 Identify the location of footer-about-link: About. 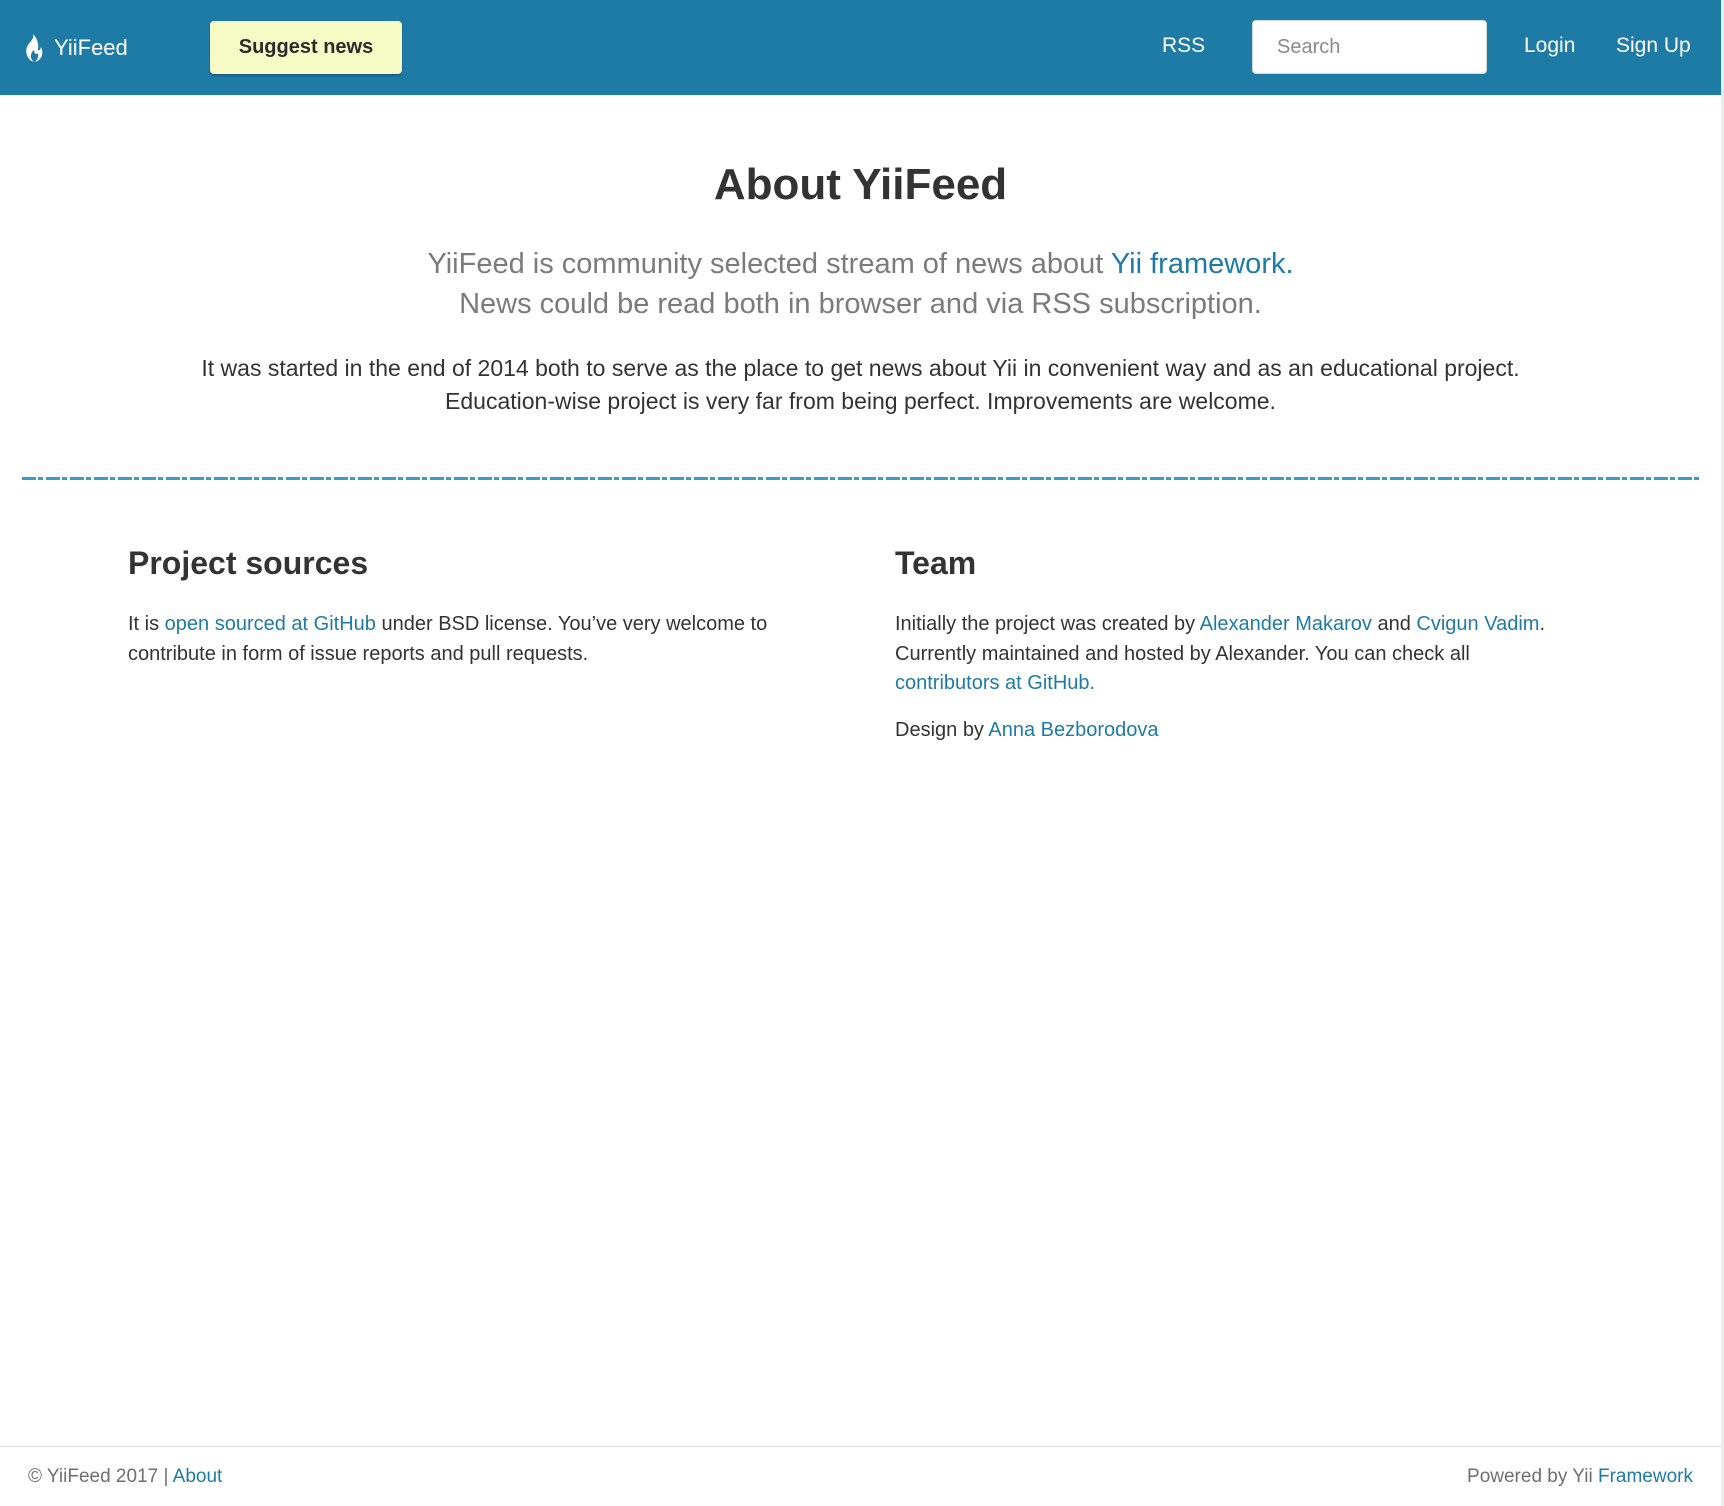
(198, 1476).